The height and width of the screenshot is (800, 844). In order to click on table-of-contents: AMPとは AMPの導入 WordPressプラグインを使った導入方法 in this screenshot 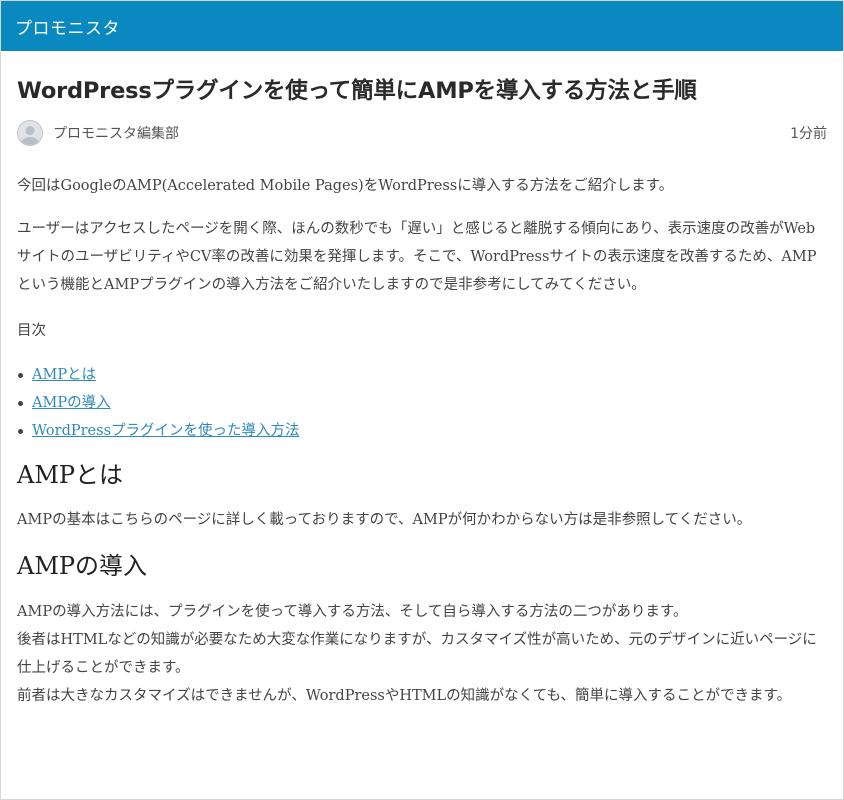, I will do `click(422, 403)`.